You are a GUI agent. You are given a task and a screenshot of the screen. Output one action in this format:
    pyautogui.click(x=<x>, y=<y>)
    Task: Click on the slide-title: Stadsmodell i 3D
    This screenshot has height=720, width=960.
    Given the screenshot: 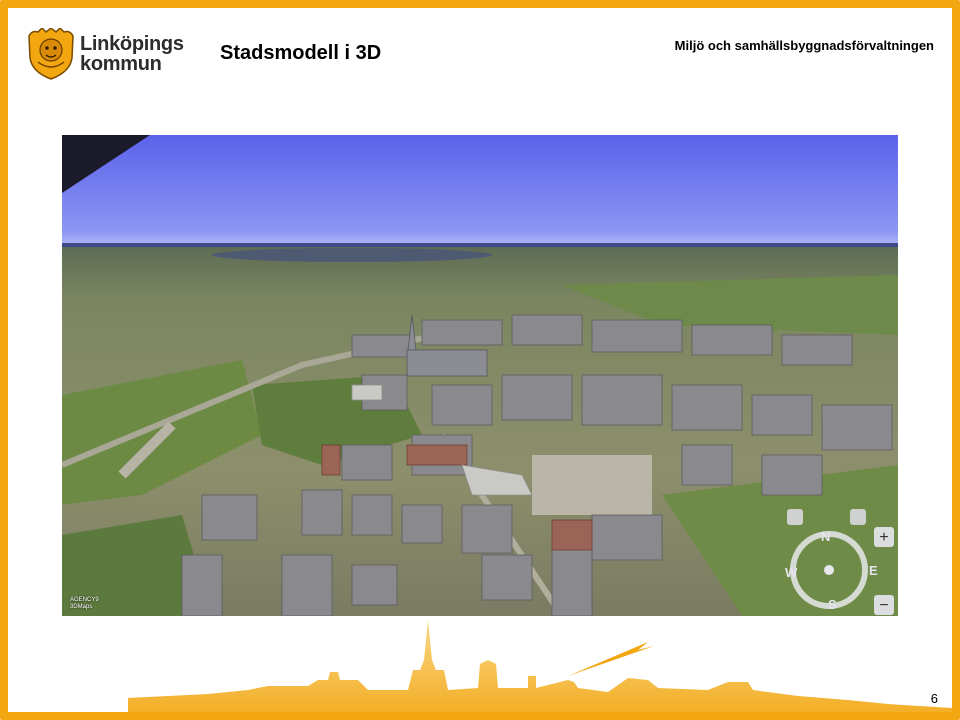 What is the action you would take?
    pyautogui.click(x=301, y=53)
    